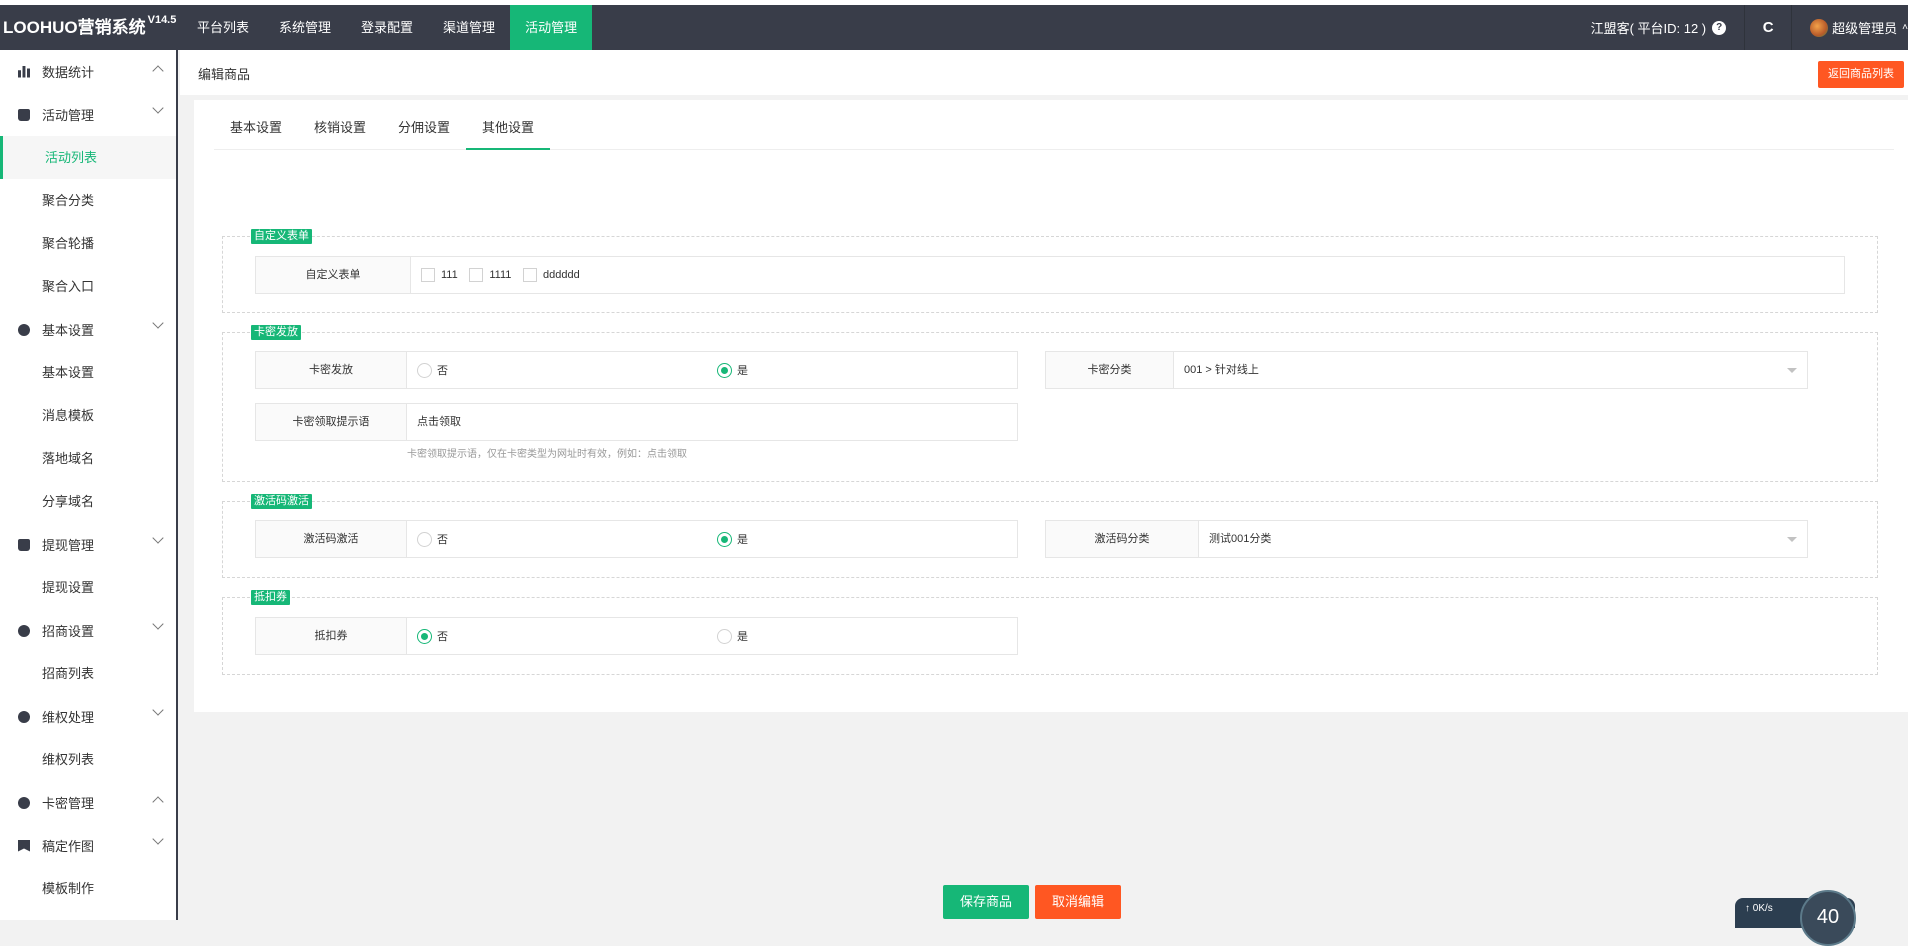 This screenshot has width=1908, height=946. Describe the element at coordinates (1054, 125) in the screenshot. I see `tab-bar: 基本设置 核销设置 分佣设置 其他设置` at that location.